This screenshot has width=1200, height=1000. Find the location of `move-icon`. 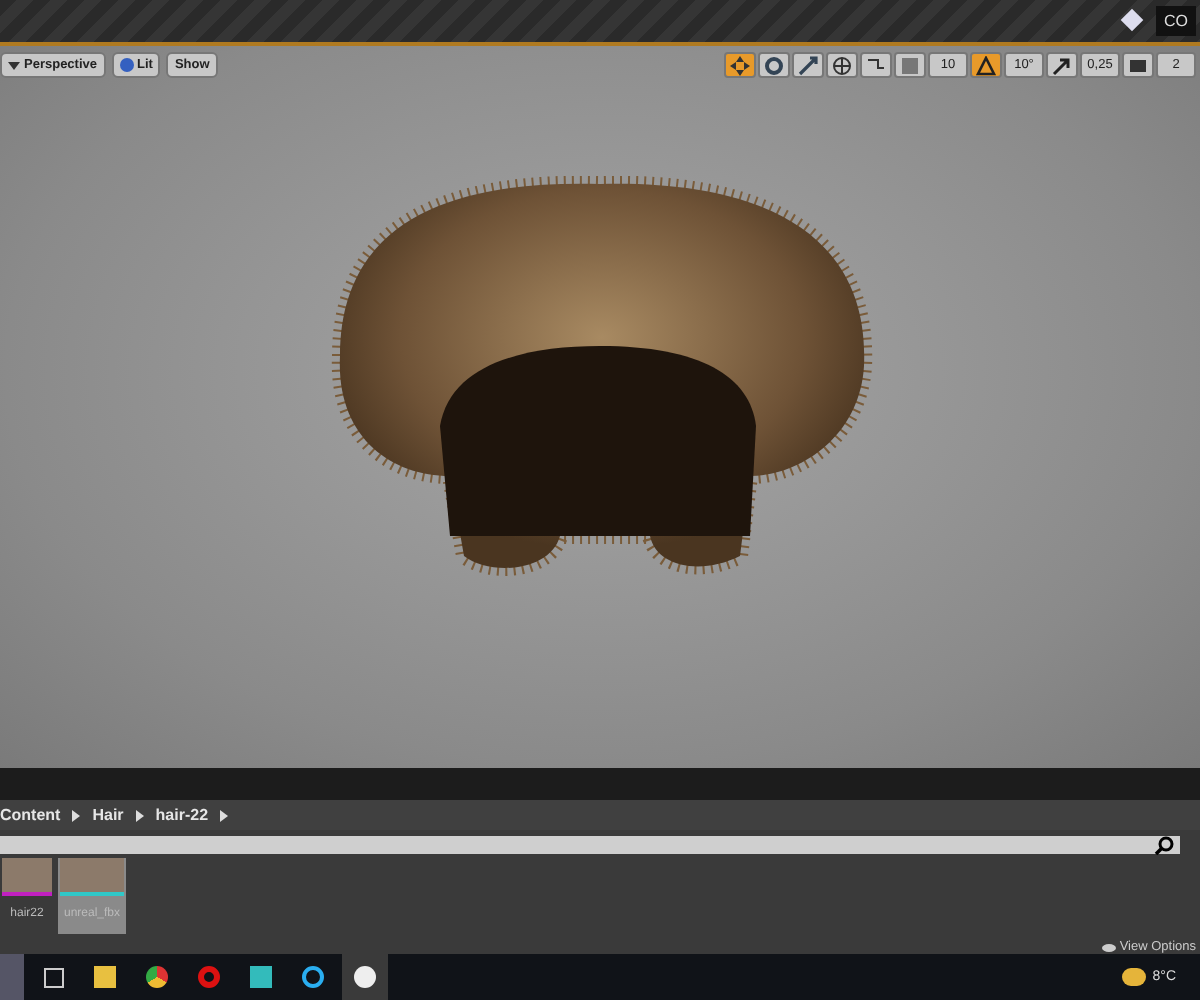

move-icon is located at coordinates (740, 65).